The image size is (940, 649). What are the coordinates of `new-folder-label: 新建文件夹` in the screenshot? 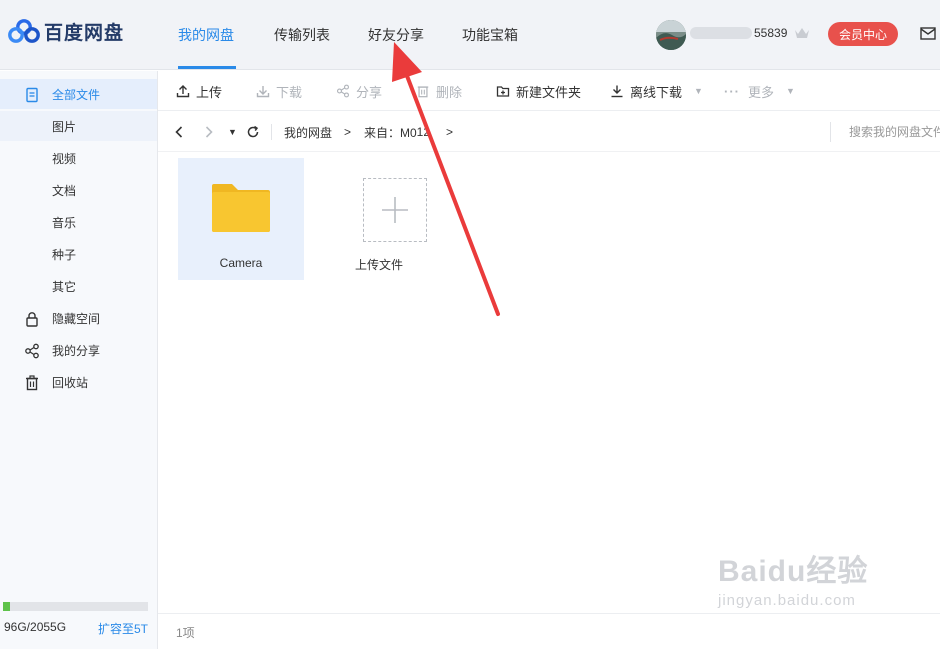 It's located at (549, 92).